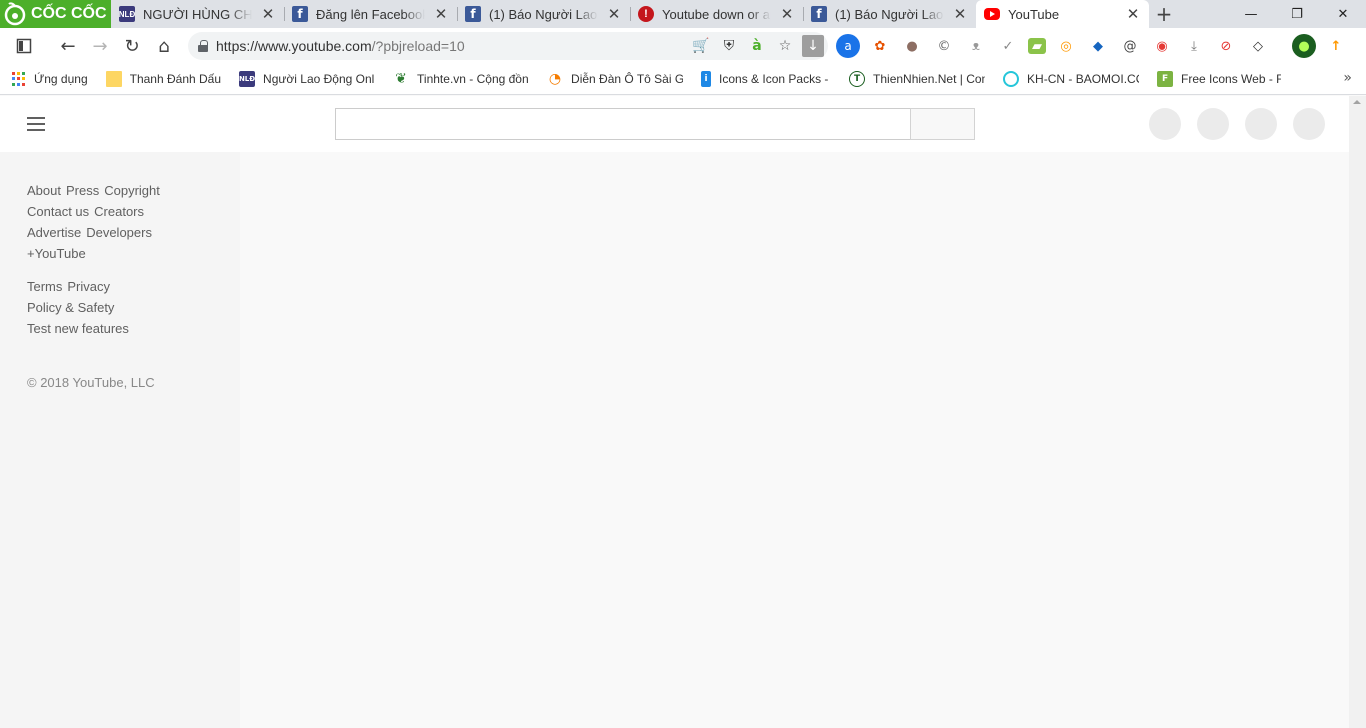  Describe the element at coordinates (100, 46) in the screenshot. I see `forward-button: →` at that location.